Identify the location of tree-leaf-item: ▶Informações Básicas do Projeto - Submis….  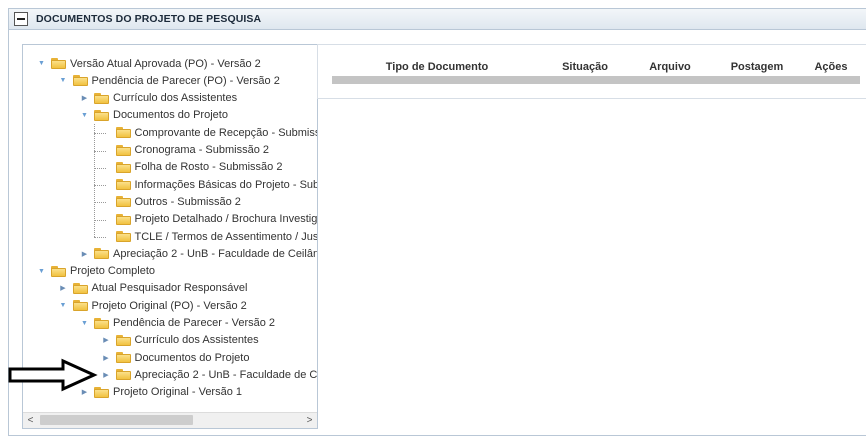
(210, 184).